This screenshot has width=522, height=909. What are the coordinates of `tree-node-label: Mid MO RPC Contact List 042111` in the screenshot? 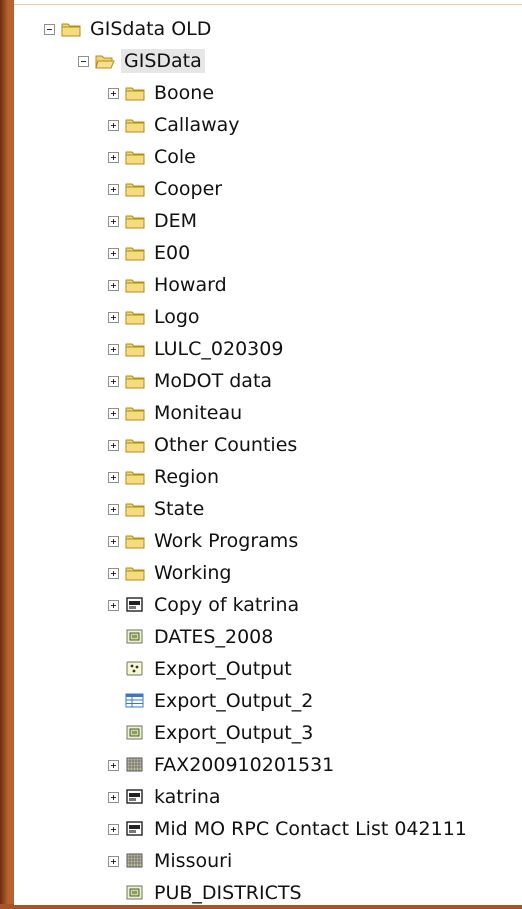 It's located at (310, 829).